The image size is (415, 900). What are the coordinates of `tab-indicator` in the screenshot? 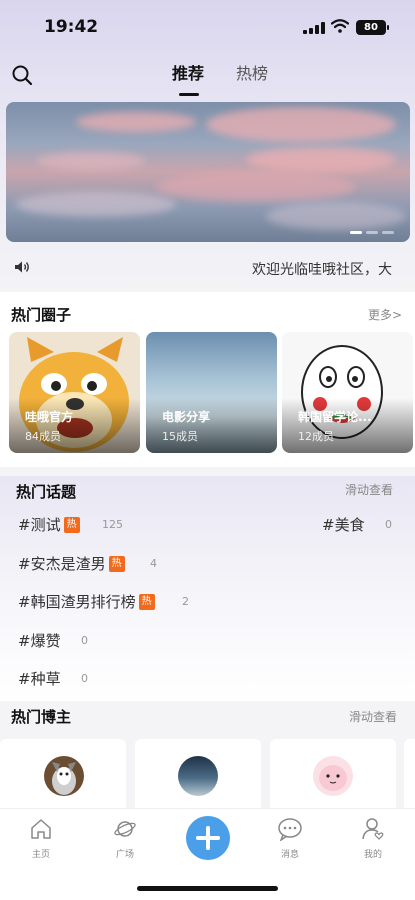 It's located at (189, 94).